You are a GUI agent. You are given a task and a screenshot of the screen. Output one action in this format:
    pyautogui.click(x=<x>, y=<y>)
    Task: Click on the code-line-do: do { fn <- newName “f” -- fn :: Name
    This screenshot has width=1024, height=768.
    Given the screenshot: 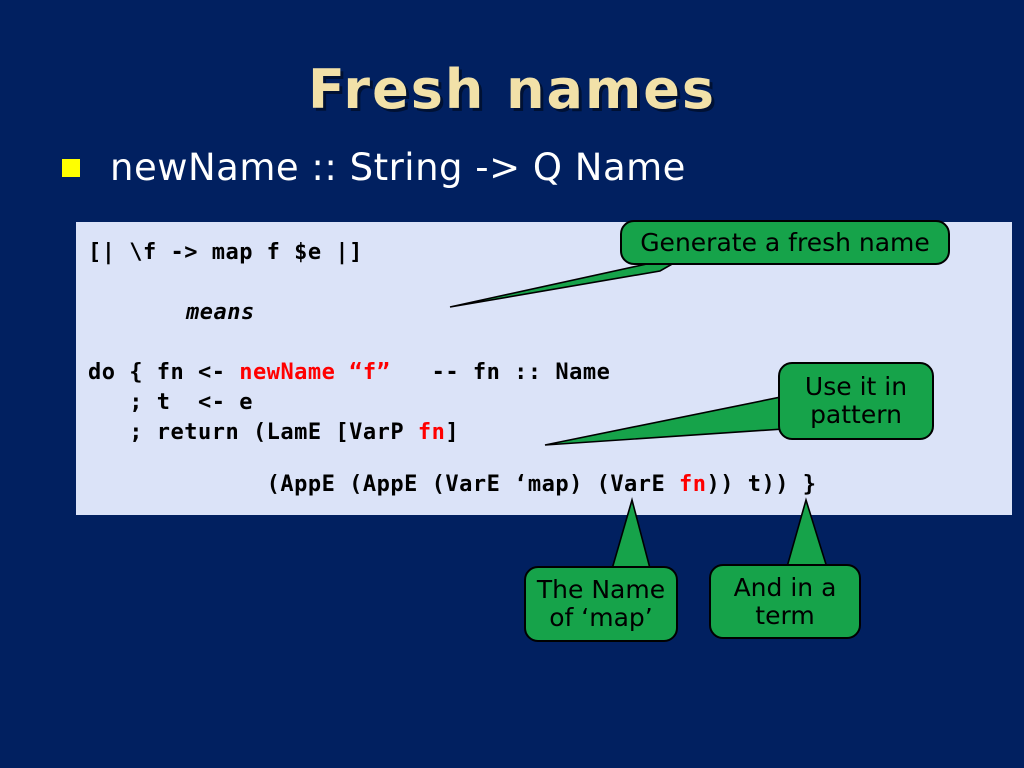 What is the action you would take?
    pyautogui.click(x=349, y=372)
    